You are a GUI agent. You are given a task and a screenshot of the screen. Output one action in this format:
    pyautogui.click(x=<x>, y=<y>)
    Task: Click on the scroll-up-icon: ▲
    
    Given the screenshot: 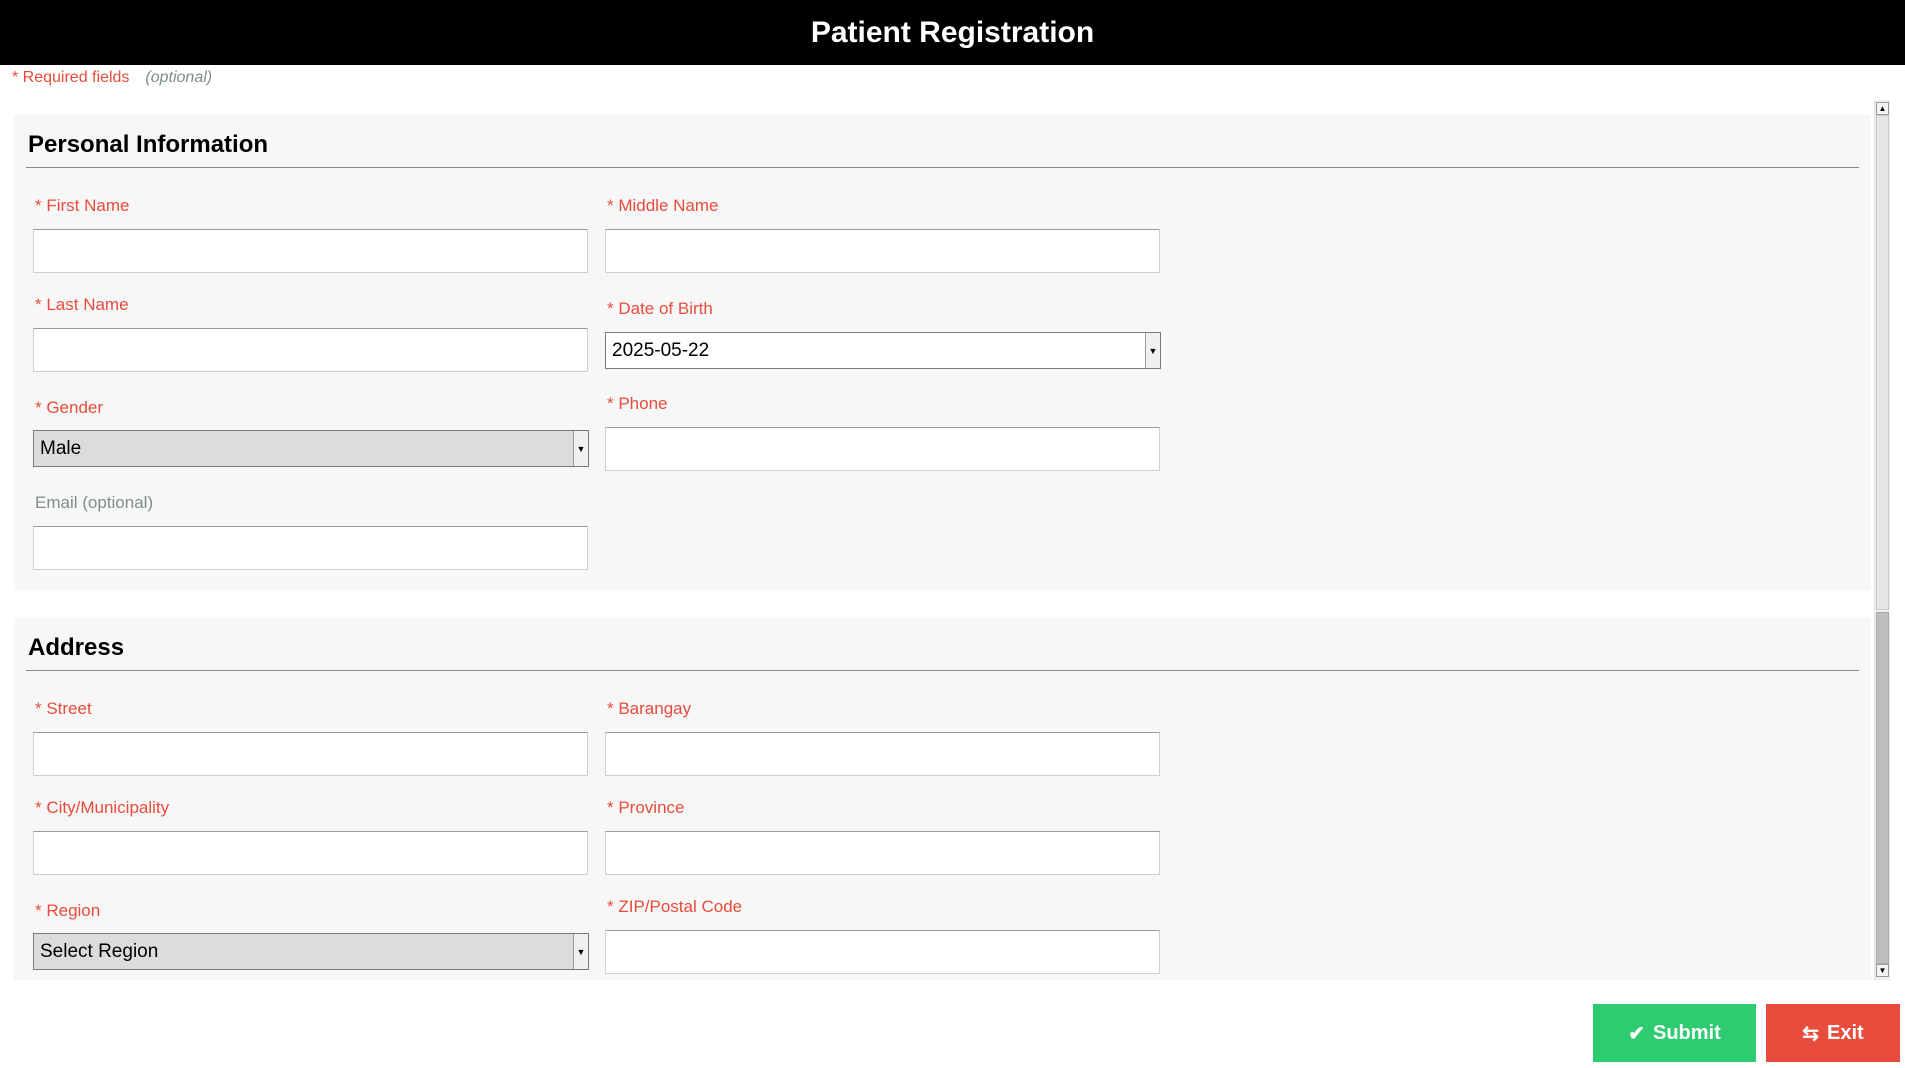 What is the action you would take?
    pyautogui.click(x=1882, y=108)
    